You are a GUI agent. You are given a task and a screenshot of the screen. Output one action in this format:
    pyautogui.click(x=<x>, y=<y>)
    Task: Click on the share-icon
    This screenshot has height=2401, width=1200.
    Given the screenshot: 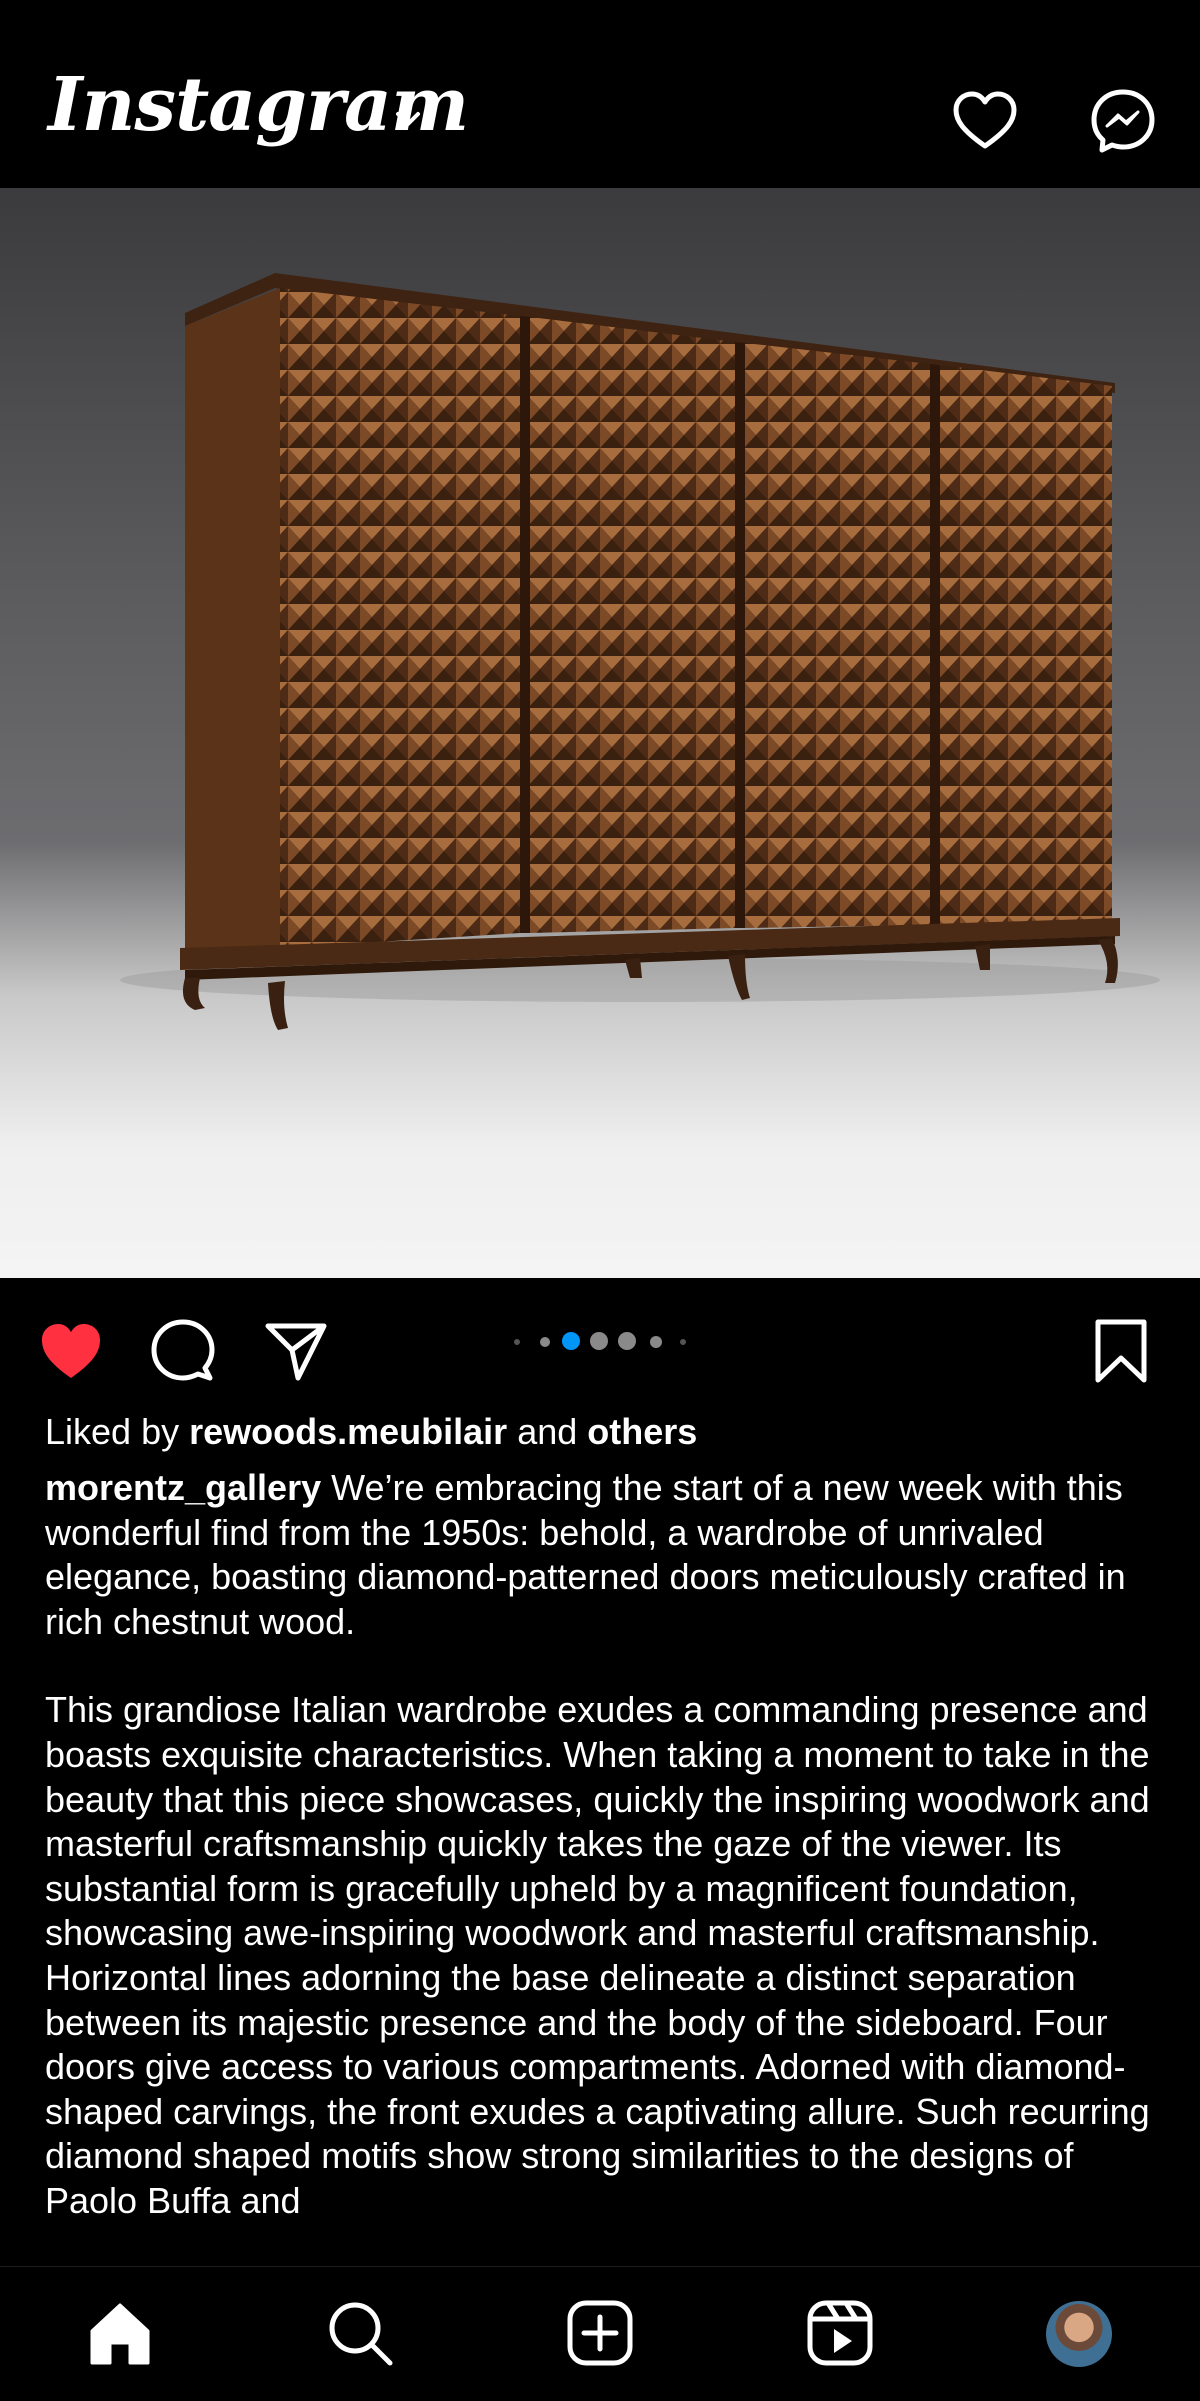 What is the action you would take?
    pyautogui.click(x=295, y=1351)
    